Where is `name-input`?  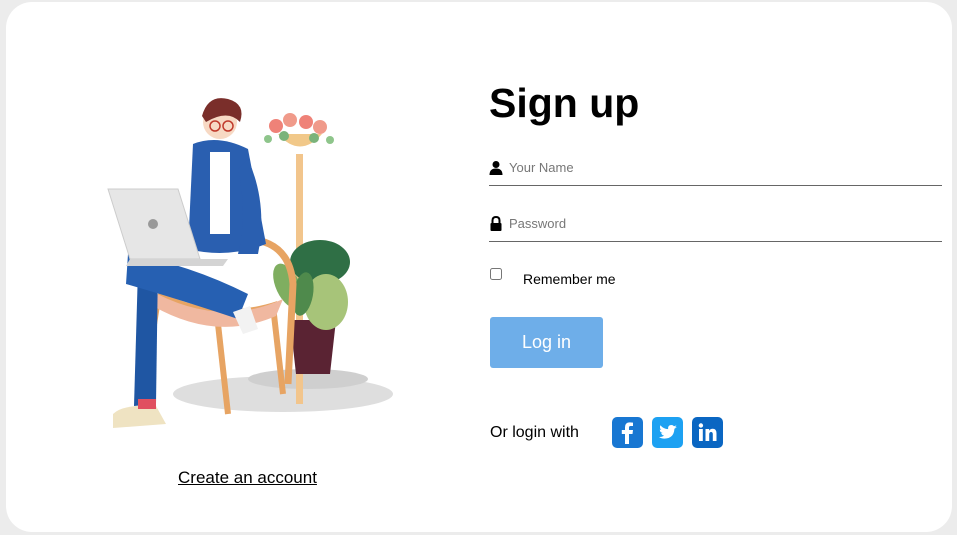
name-input is located at coordinates (724, 167).